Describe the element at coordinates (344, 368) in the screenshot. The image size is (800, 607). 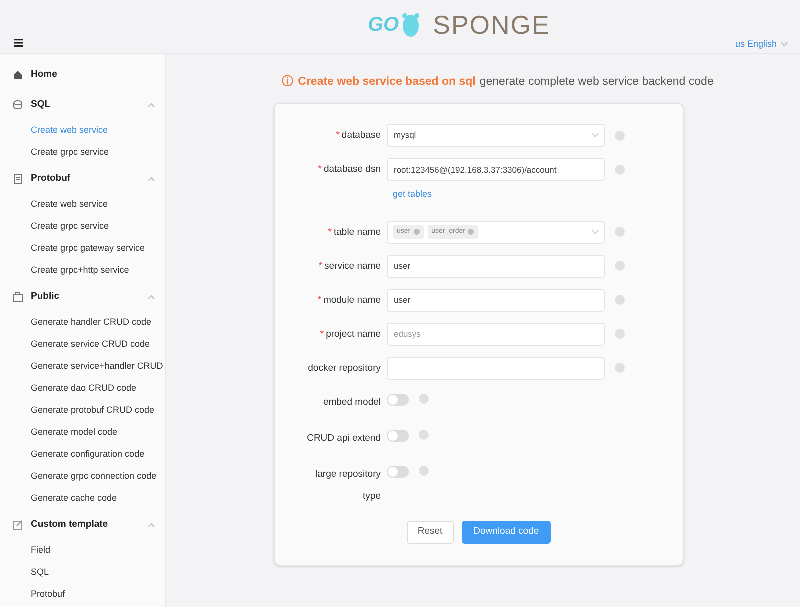
I see `field-label: docker repository` at that location.